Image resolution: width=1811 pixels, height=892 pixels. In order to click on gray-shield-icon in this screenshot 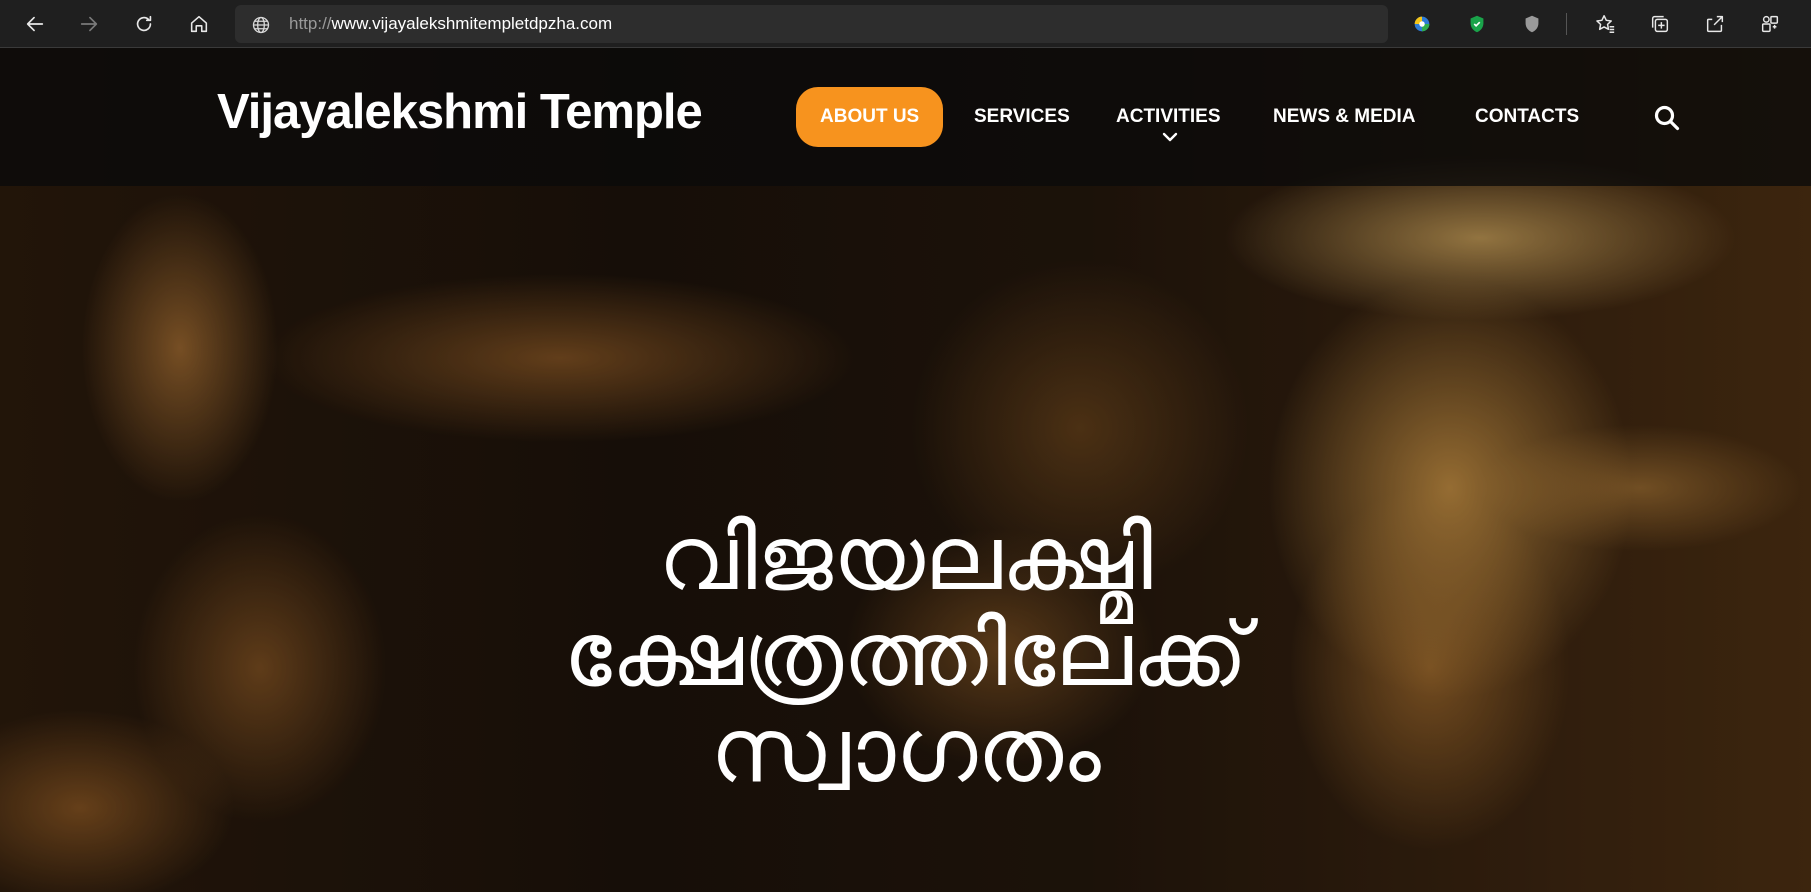, I will do `click(1532, 24)`.